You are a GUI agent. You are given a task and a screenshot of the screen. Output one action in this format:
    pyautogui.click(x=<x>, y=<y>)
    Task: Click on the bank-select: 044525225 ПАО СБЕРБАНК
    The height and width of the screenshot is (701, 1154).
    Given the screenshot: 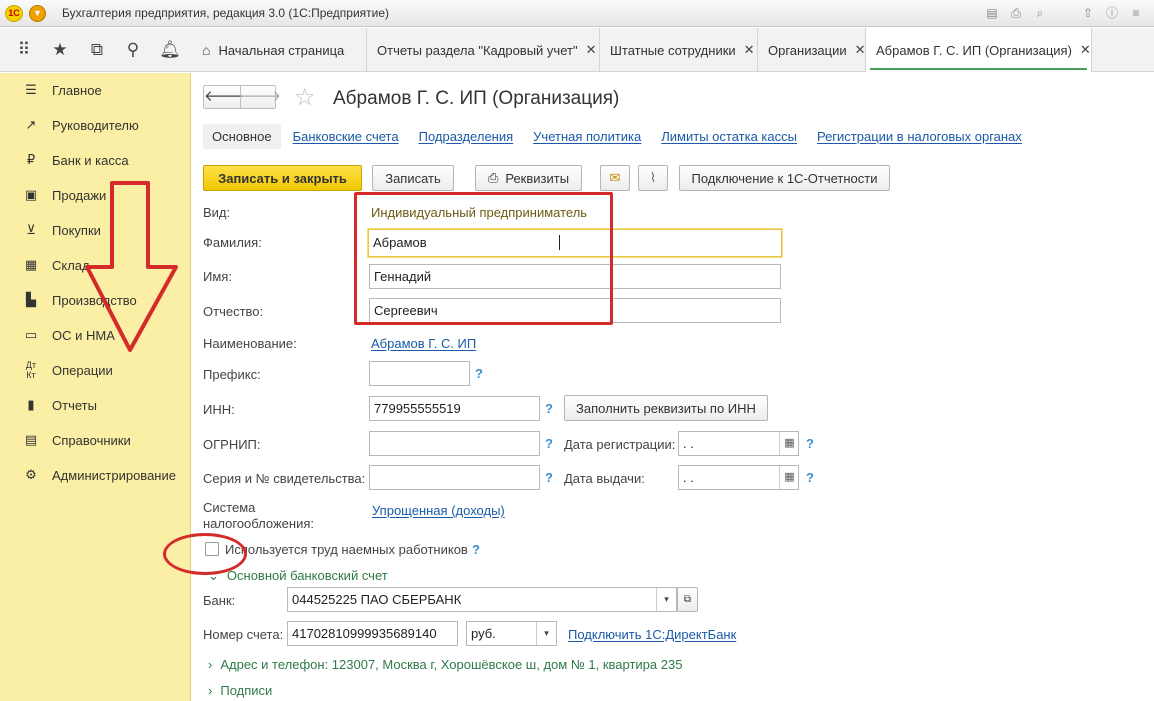 What is the action you would take?
    pyautogui.click(x=482, y=599)
    